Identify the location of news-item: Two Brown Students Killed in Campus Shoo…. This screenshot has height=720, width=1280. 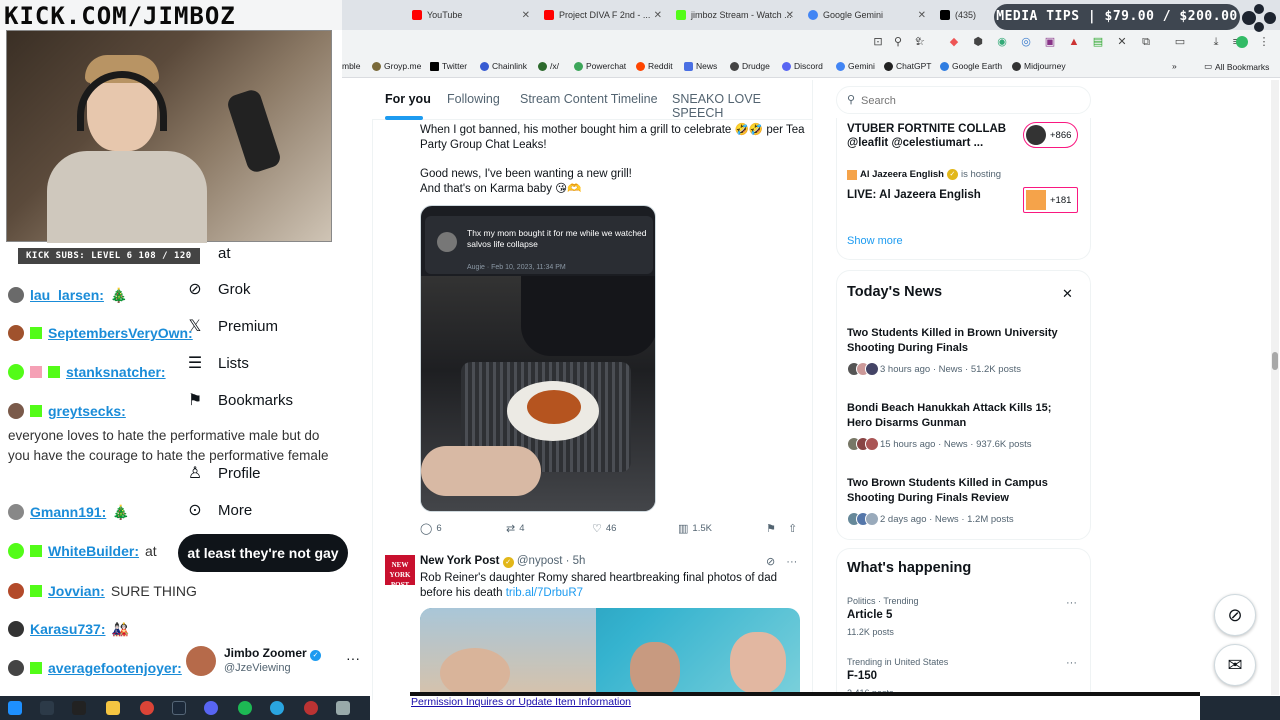
(962, 490).